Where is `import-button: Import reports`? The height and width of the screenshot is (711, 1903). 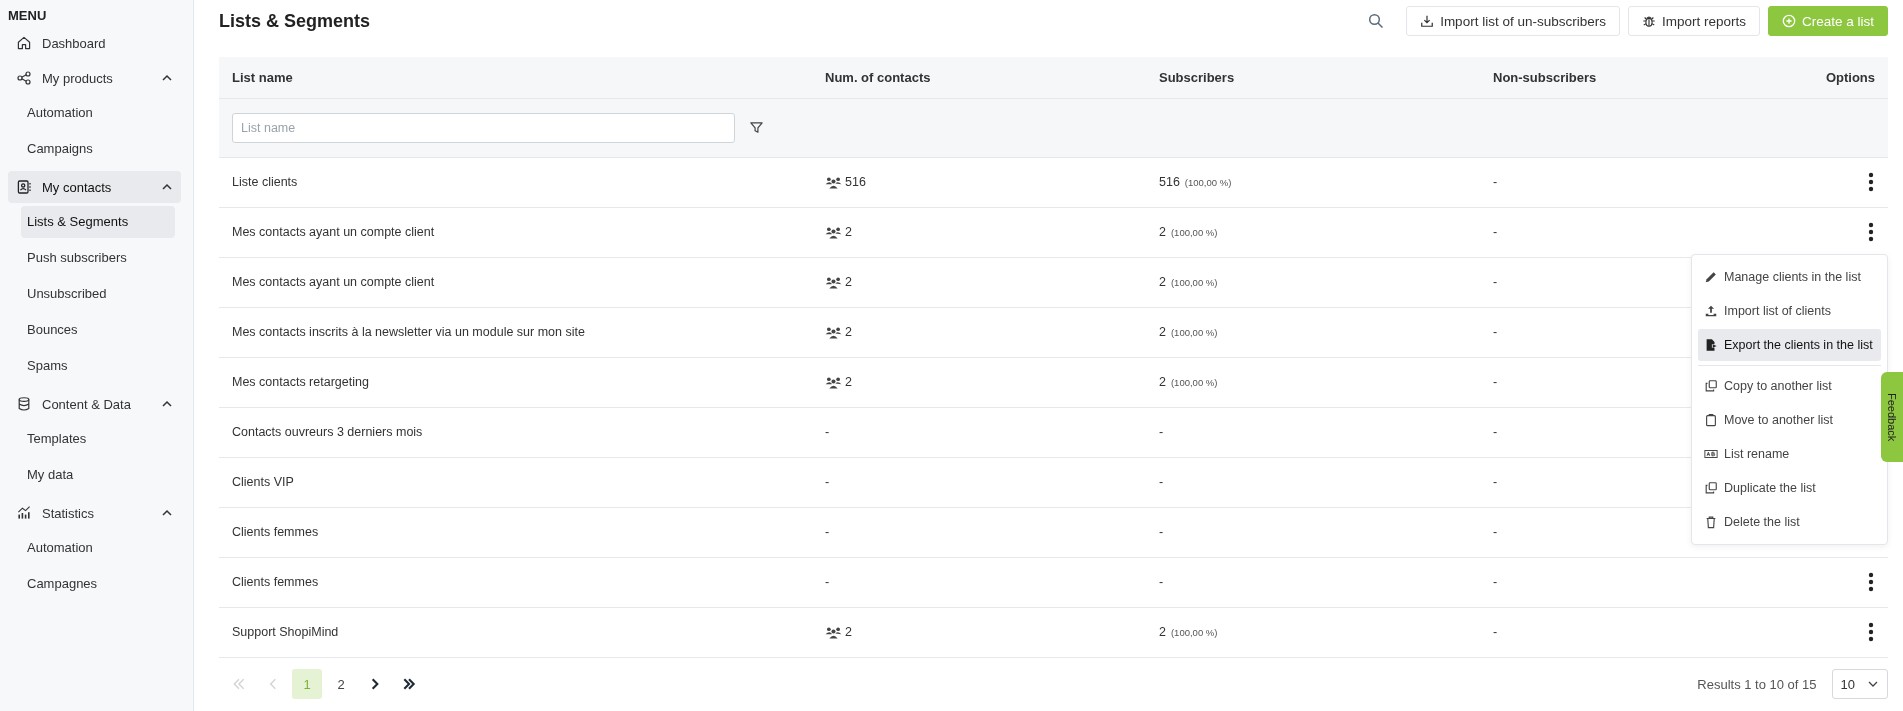
import-button: Import reports is located at coordinates (1693, 21).